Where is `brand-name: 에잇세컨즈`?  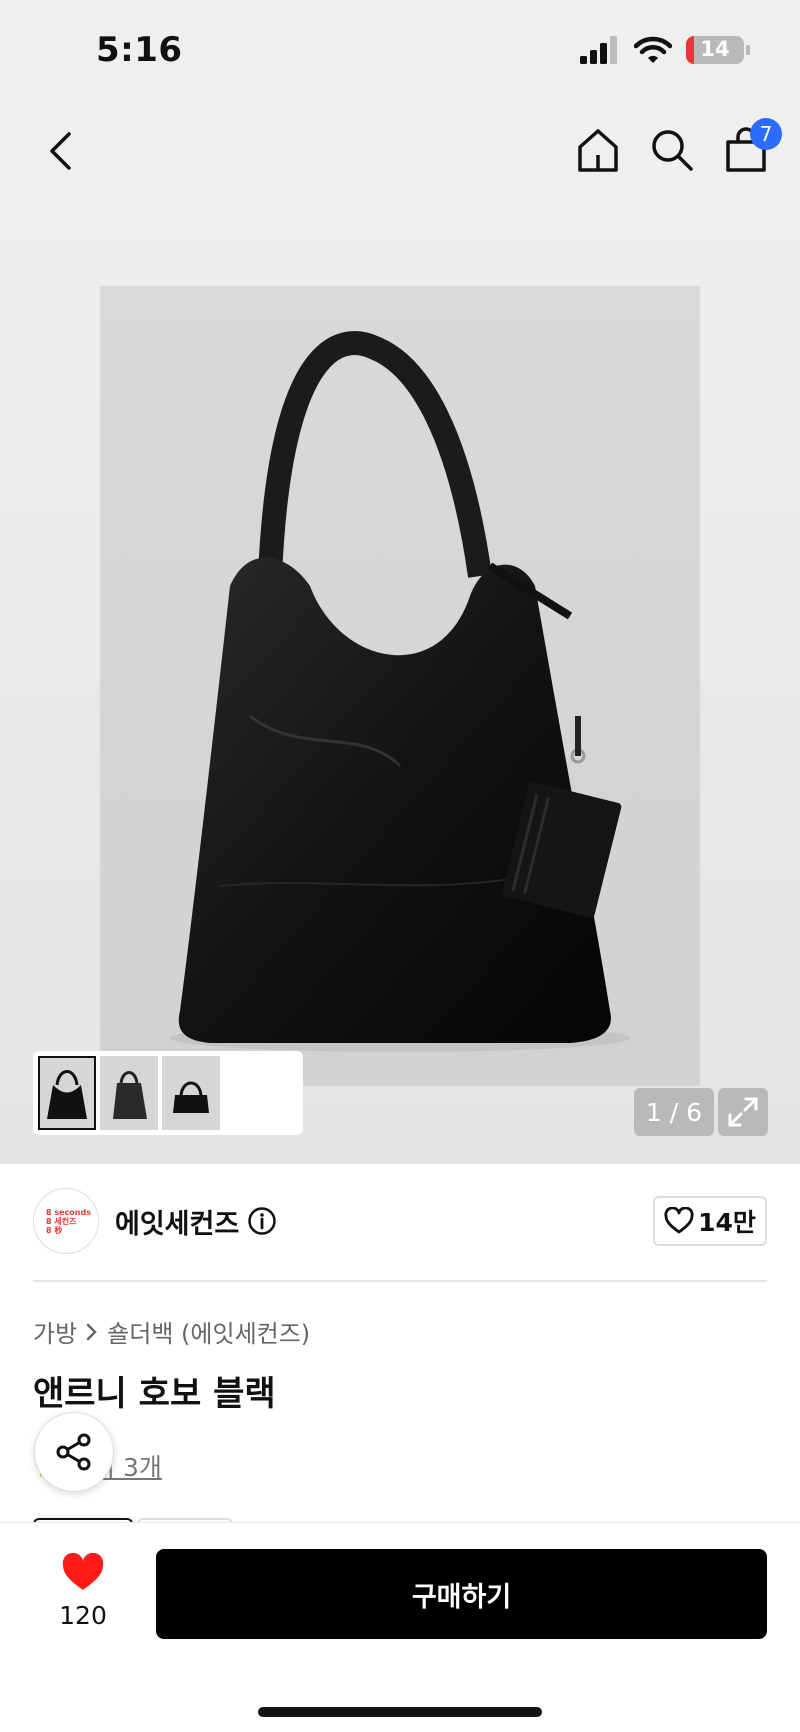 brand-name: 에잇세컨즈 is located at coordinates (177, 1221).